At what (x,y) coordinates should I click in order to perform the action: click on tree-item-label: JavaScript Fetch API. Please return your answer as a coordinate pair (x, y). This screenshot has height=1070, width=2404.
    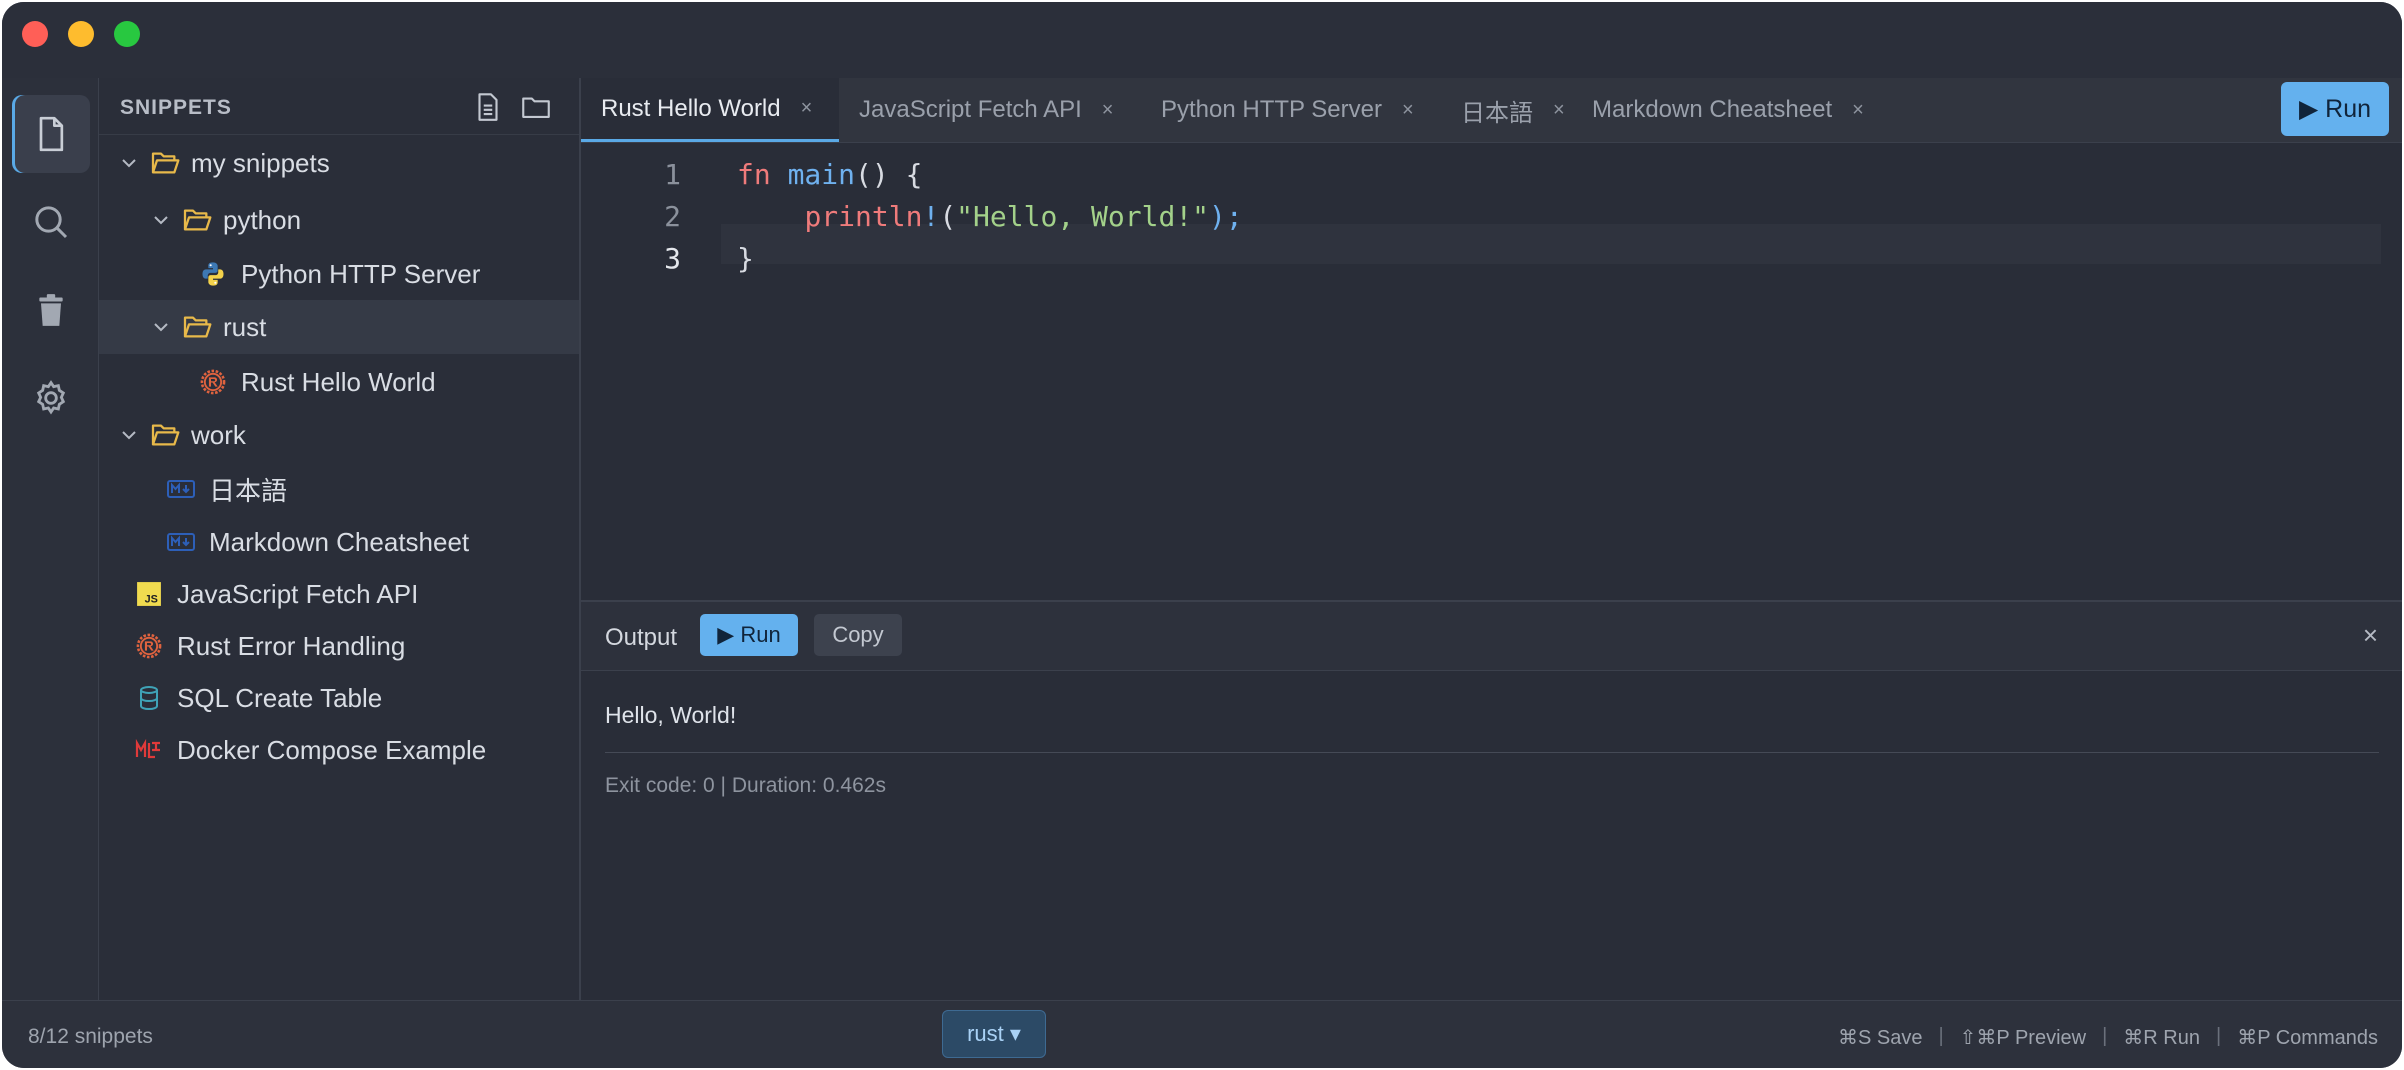
    Looking at the image, I should click on (298, 593).